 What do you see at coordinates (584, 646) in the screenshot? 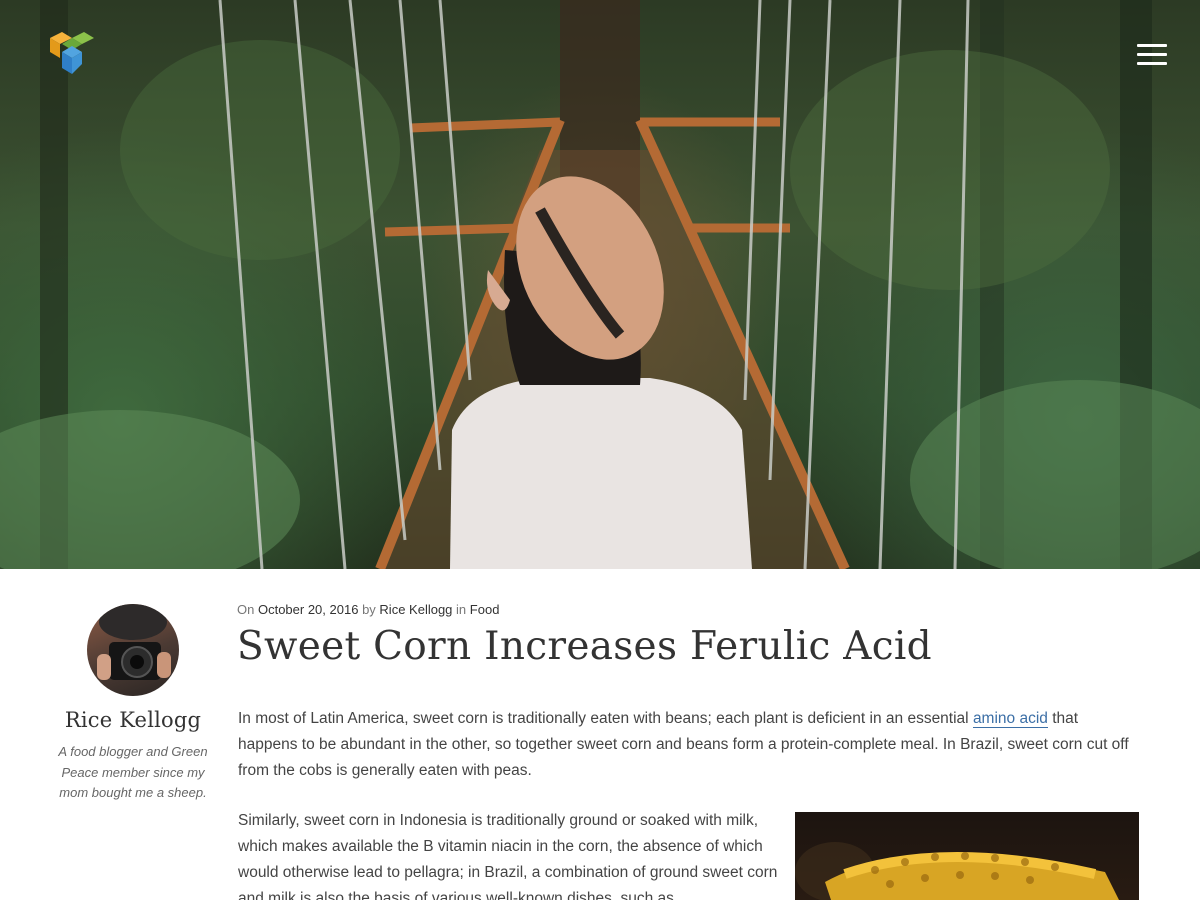
I see `post-title: Sweet Corn Increases Ferulic Acid` at bounding box center [584, 646].